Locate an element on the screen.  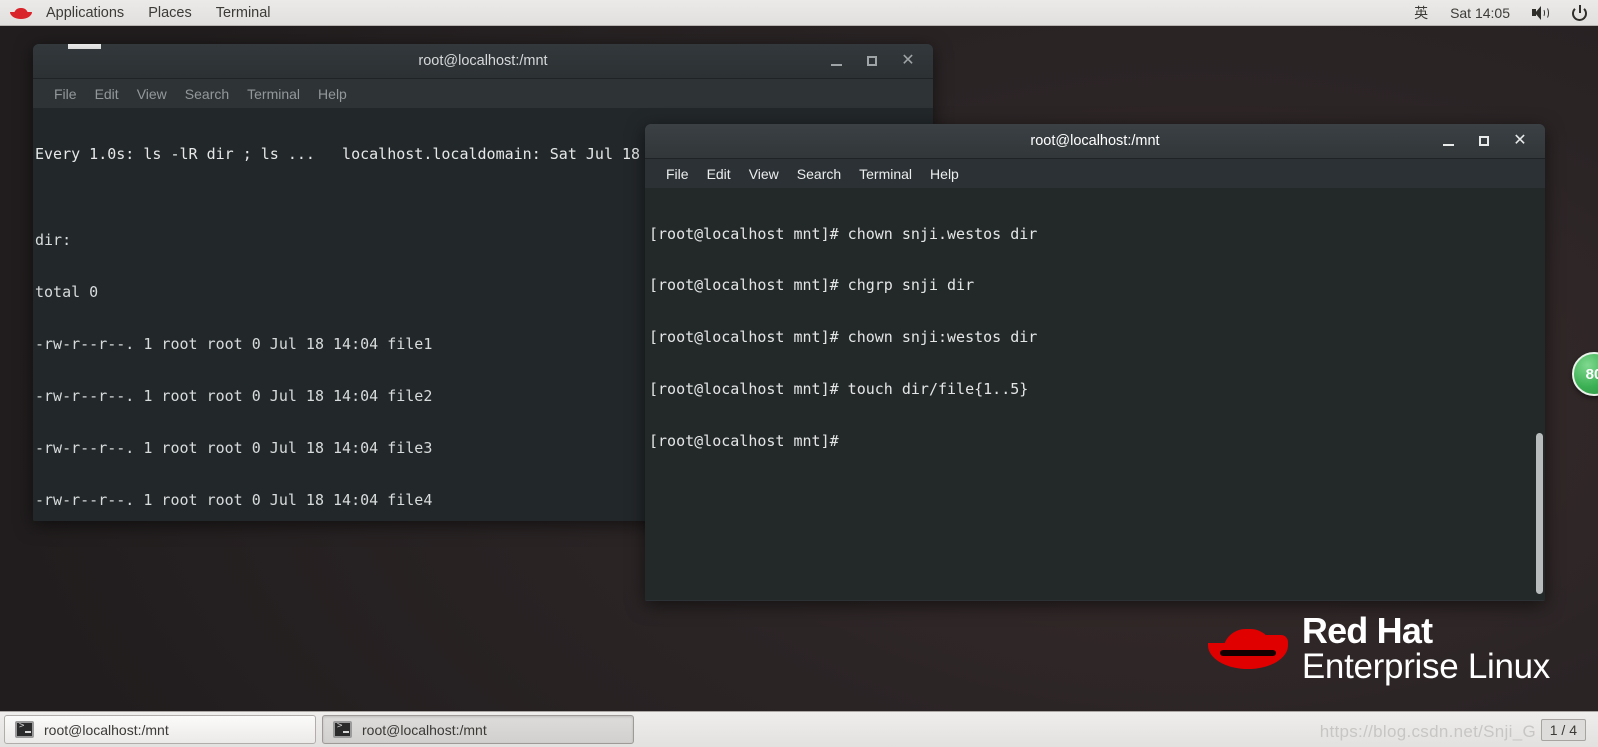
rhel-brand-text: Red Hat Enterprise Linux is located at coordinates (1426, 648).